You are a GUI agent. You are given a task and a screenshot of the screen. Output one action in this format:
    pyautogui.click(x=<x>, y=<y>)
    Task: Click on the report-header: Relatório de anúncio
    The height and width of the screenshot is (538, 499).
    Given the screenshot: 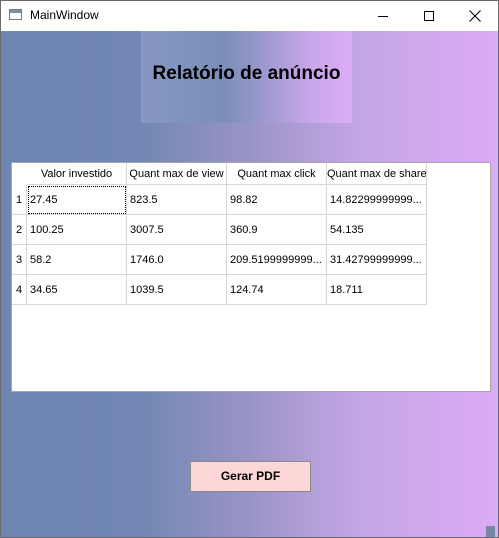 What is the action you would take?
    pyautogui.click(x=246, y=77)
    